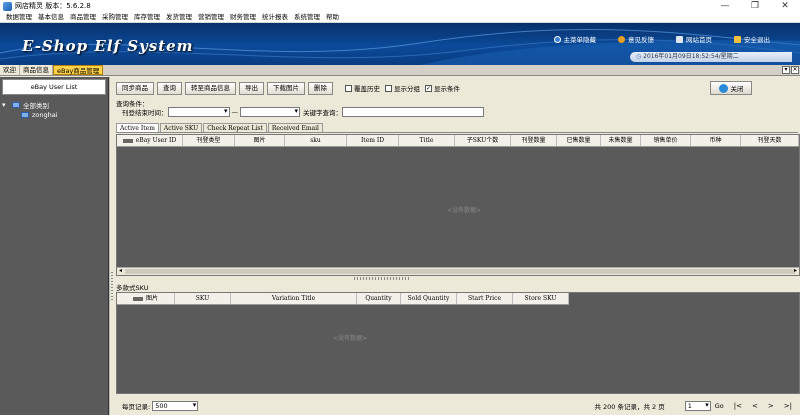 Image resolution: width=800 pixels, height=415 pixels. I want to click on export-button: 导出, so click(251, 88).